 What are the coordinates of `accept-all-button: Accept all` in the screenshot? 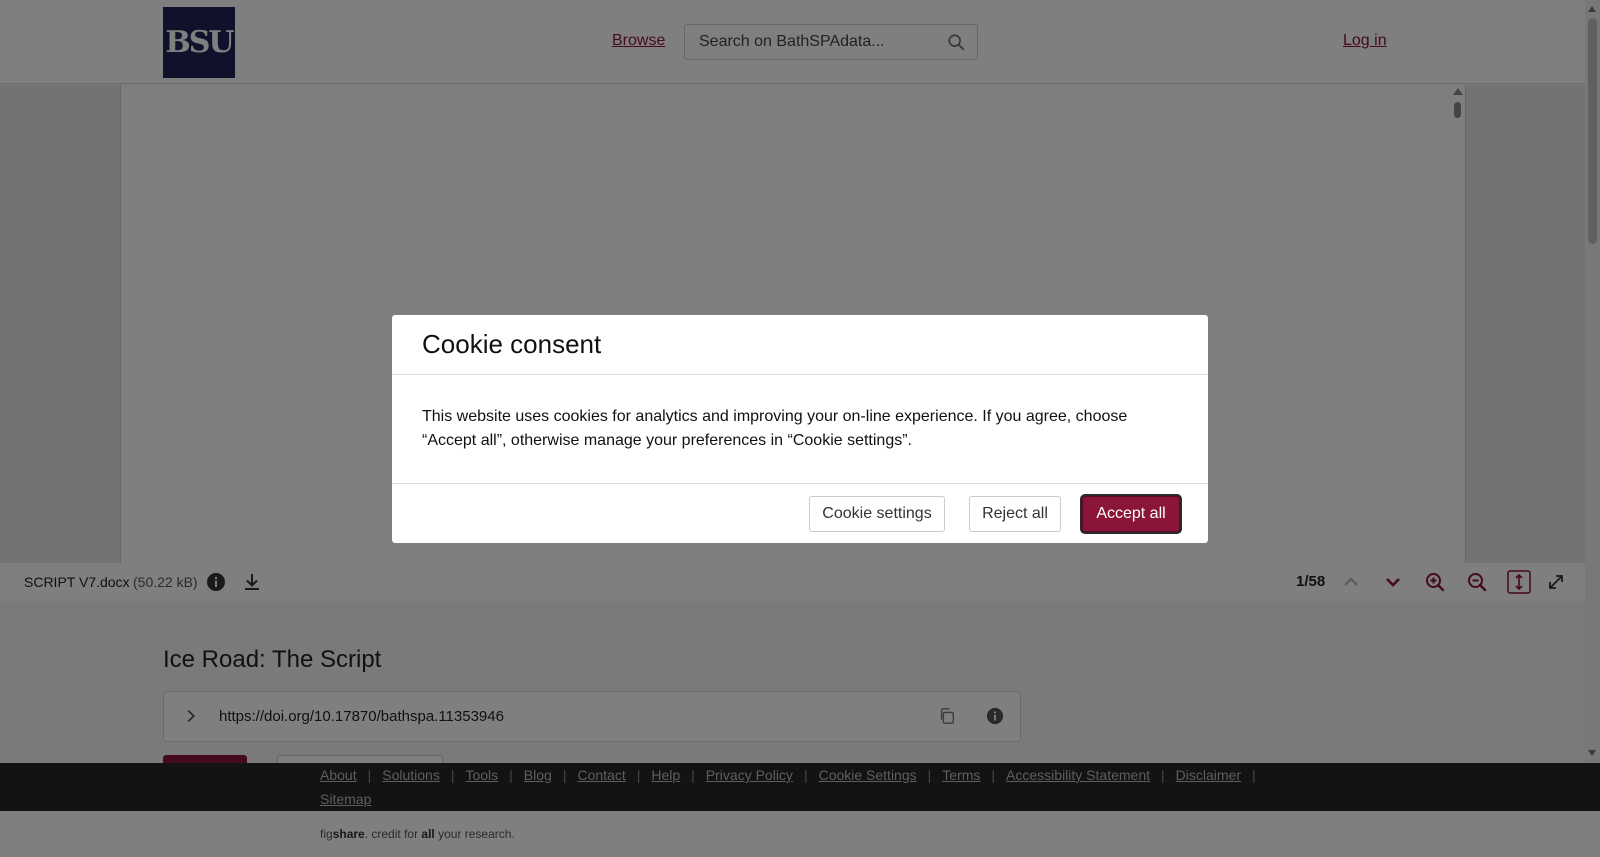 It's located at (1131, 514).